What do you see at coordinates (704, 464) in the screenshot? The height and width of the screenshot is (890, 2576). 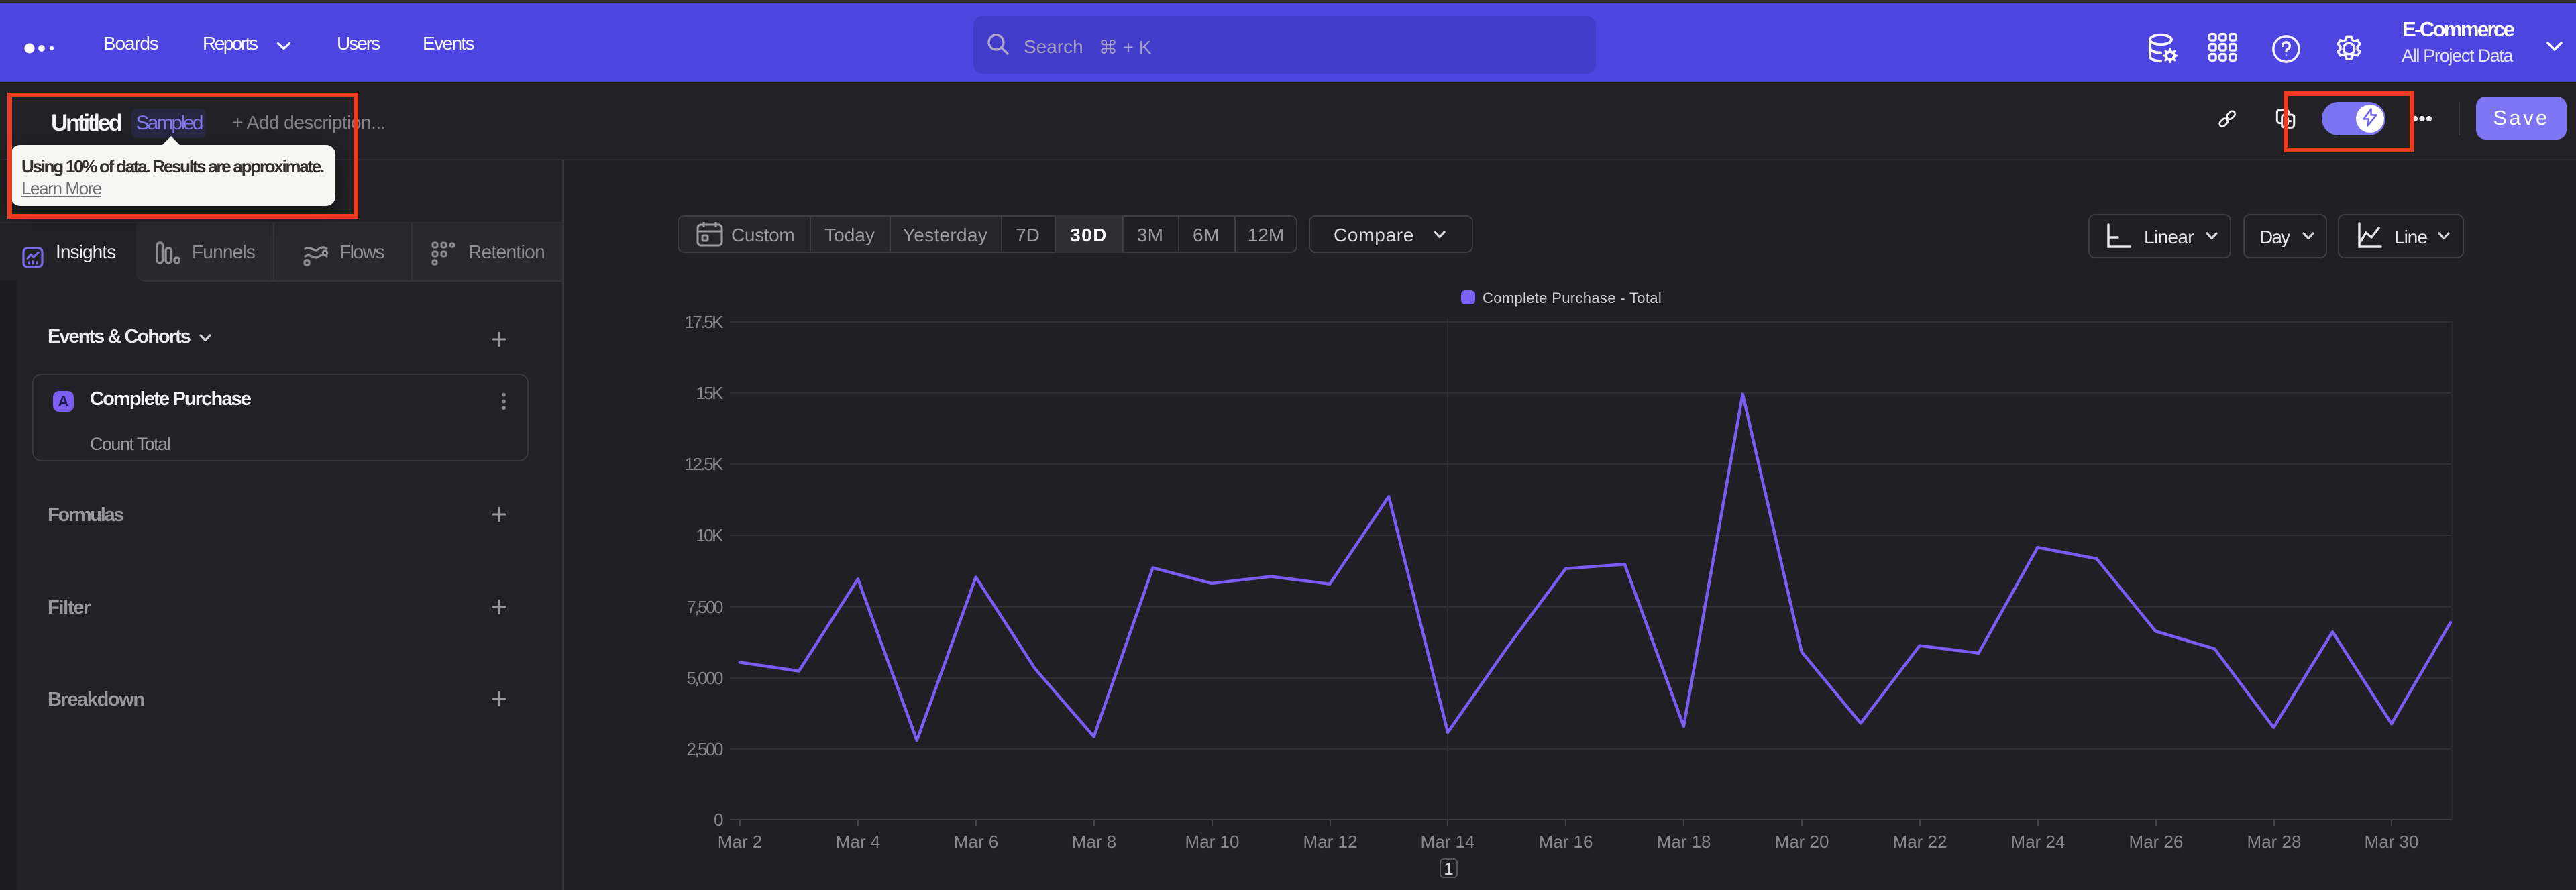 I see `svg-text: 12.5K` at bounding box center [704, 464].